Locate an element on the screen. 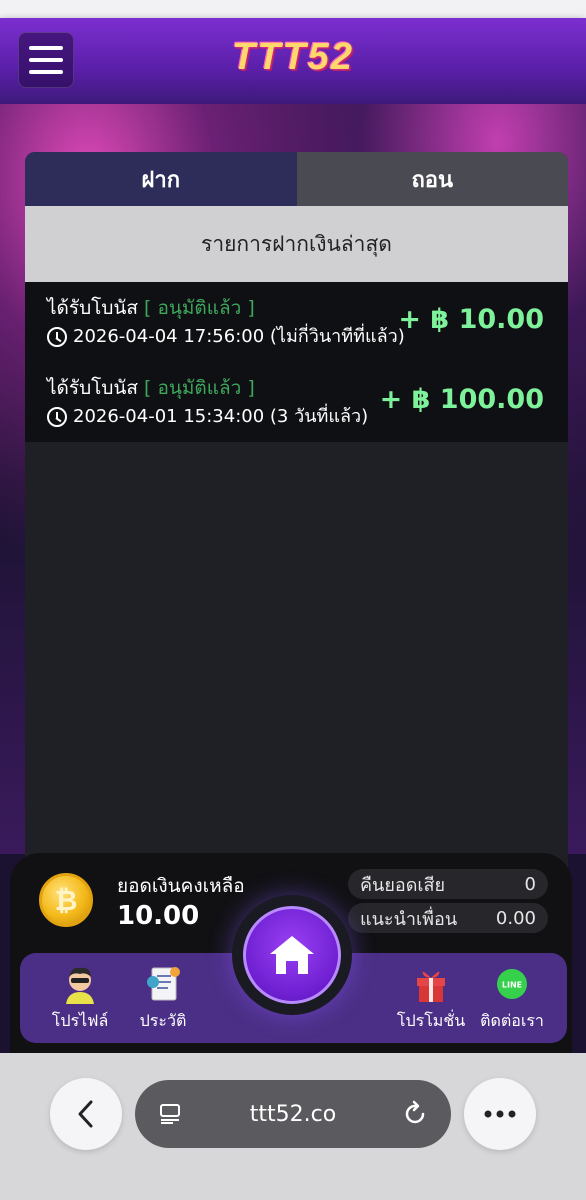  referral-stat: แนะนำเพื่อน 0.00 is located at coordinates (448, 918).